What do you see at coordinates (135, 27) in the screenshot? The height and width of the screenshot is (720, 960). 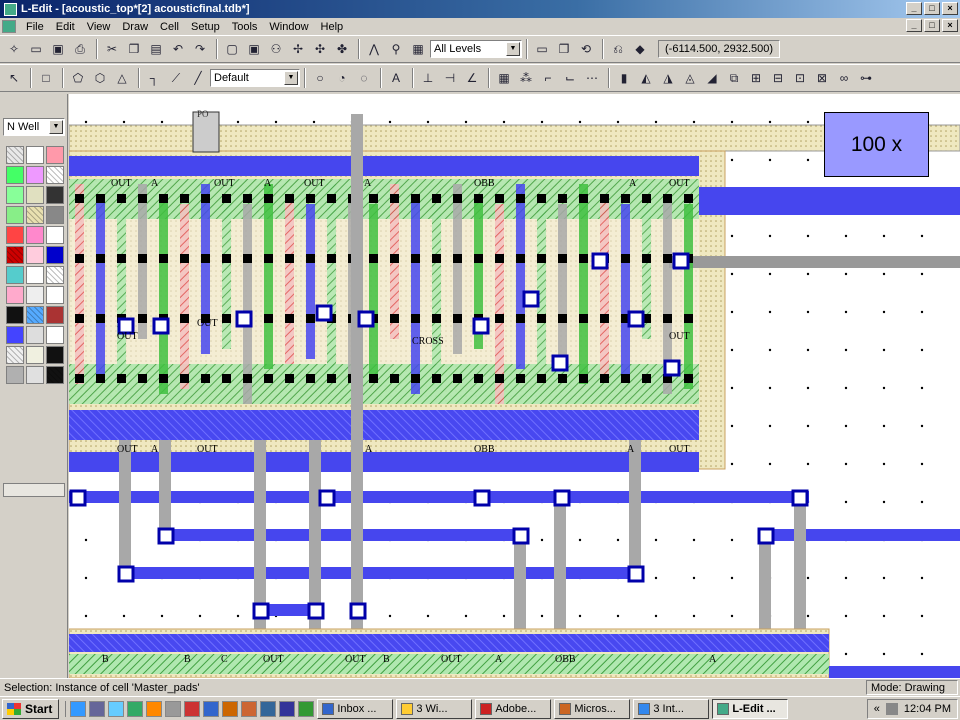 I see `menu-draw: Draw` at bounding box center [135, 27].